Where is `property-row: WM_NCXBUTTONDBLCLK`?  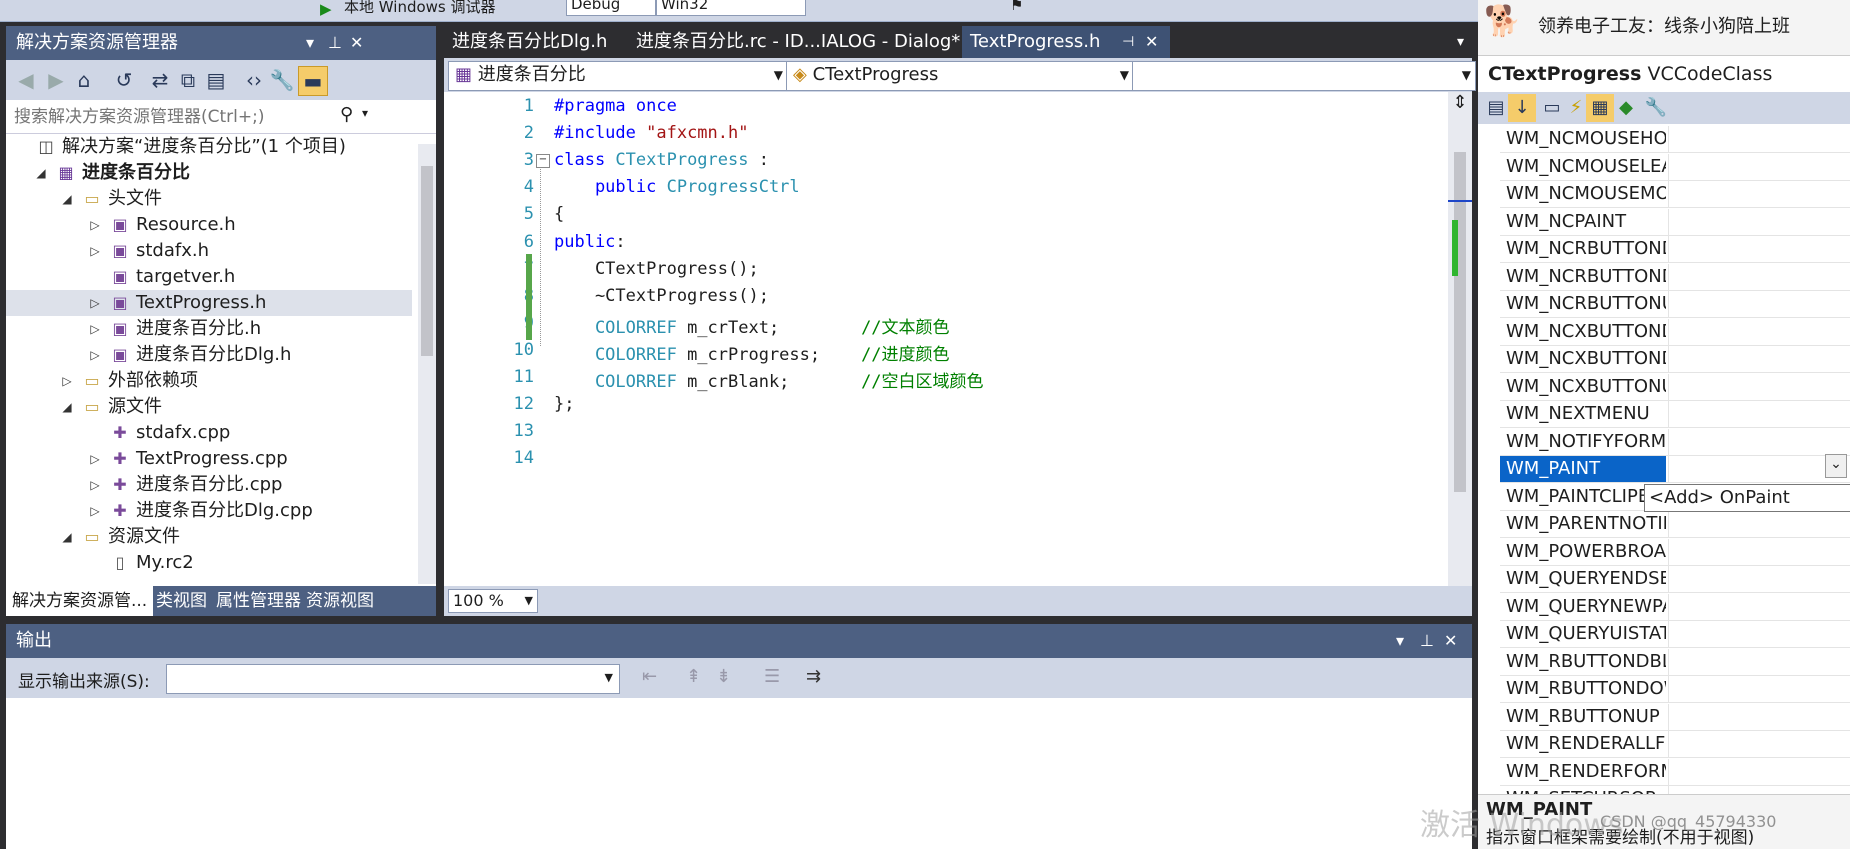 property-row: WM_NCXBUTTONDBLCLK is located at coordinates (1675, 332).